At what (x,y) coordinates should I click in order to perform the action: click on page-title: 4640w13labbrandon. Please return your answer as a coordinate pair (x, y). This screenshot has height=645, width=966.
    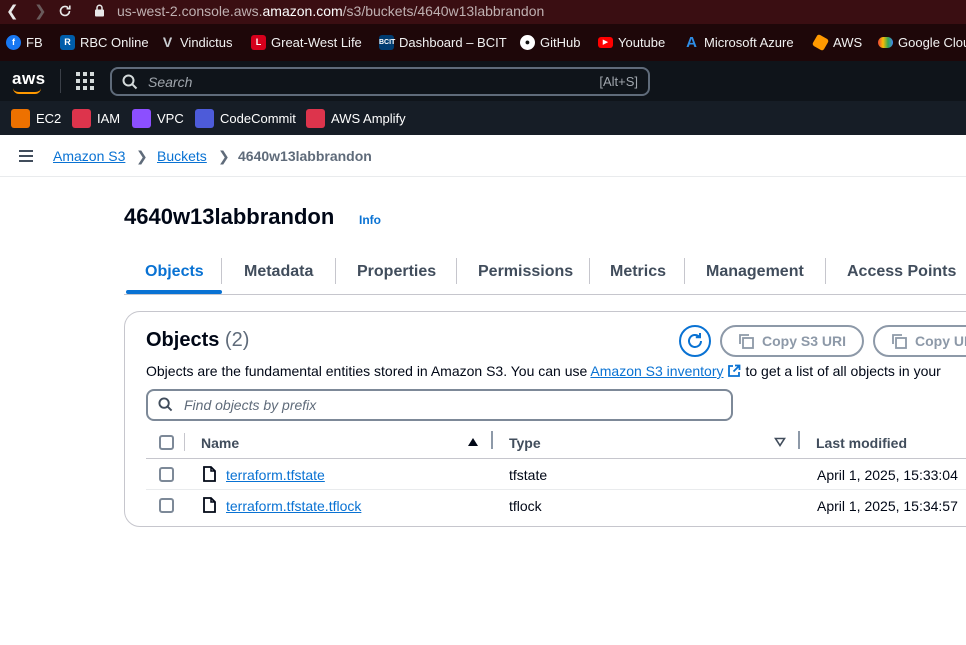
    Looking at the image, I should click on (229, 216).